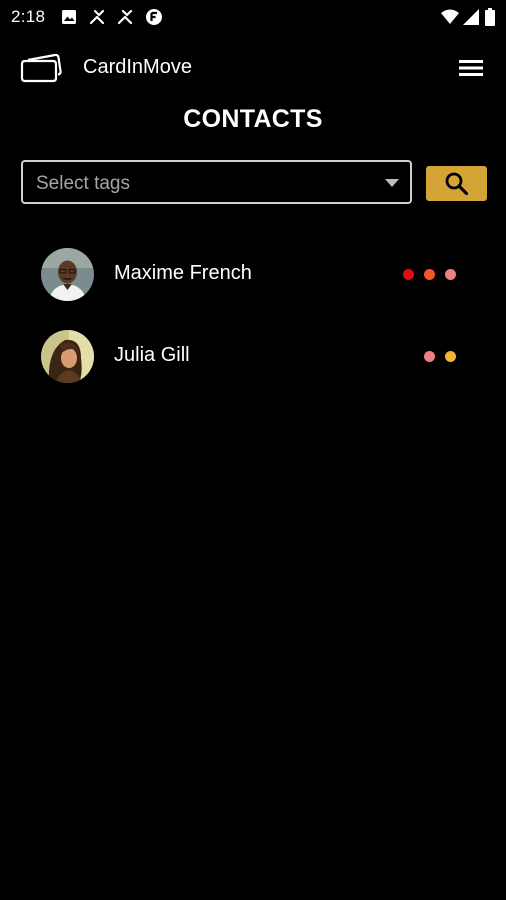 This screenshot has height=900, width=506. What do you see at coordinates (471, 17) in the screenshot?
I see `cellular-signal-icon` at bounding box center [471, 17].